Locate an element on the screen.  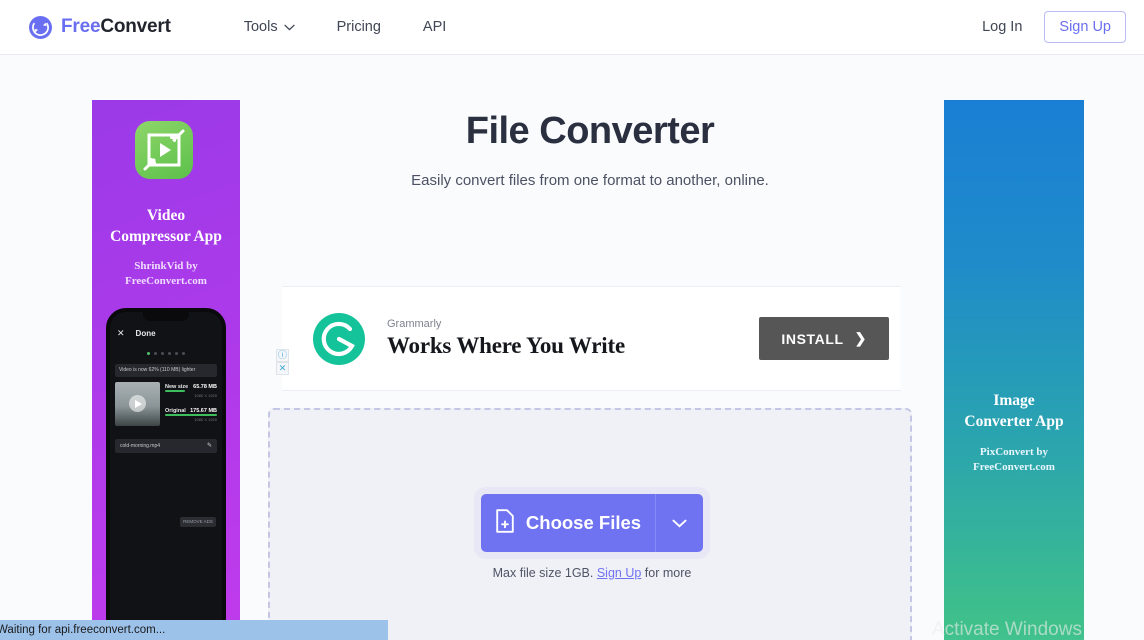
video-compressor-app-icon is located at coordinates (164, 150).